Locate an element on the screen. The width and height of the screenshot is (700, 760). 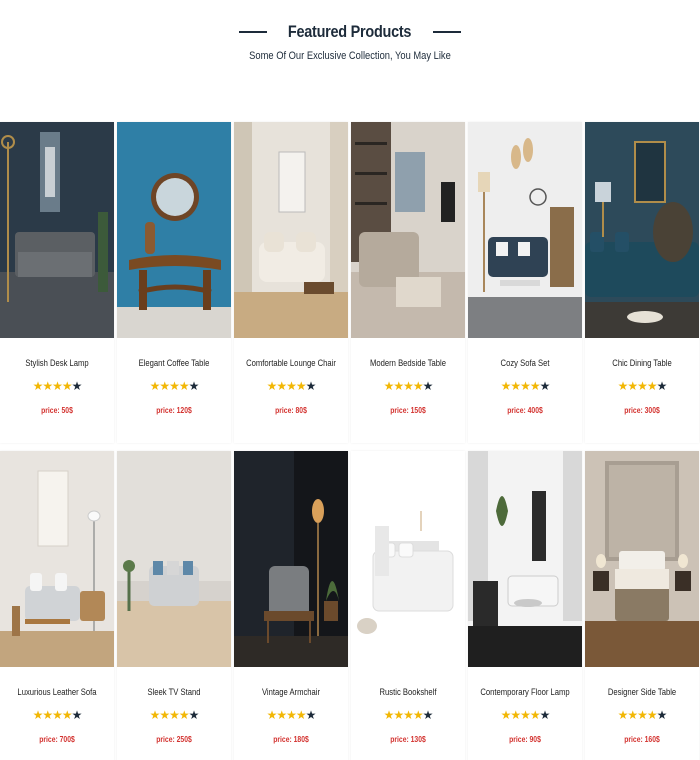
product-name: Modern Bedside Table is located at coordinates (408, 363).